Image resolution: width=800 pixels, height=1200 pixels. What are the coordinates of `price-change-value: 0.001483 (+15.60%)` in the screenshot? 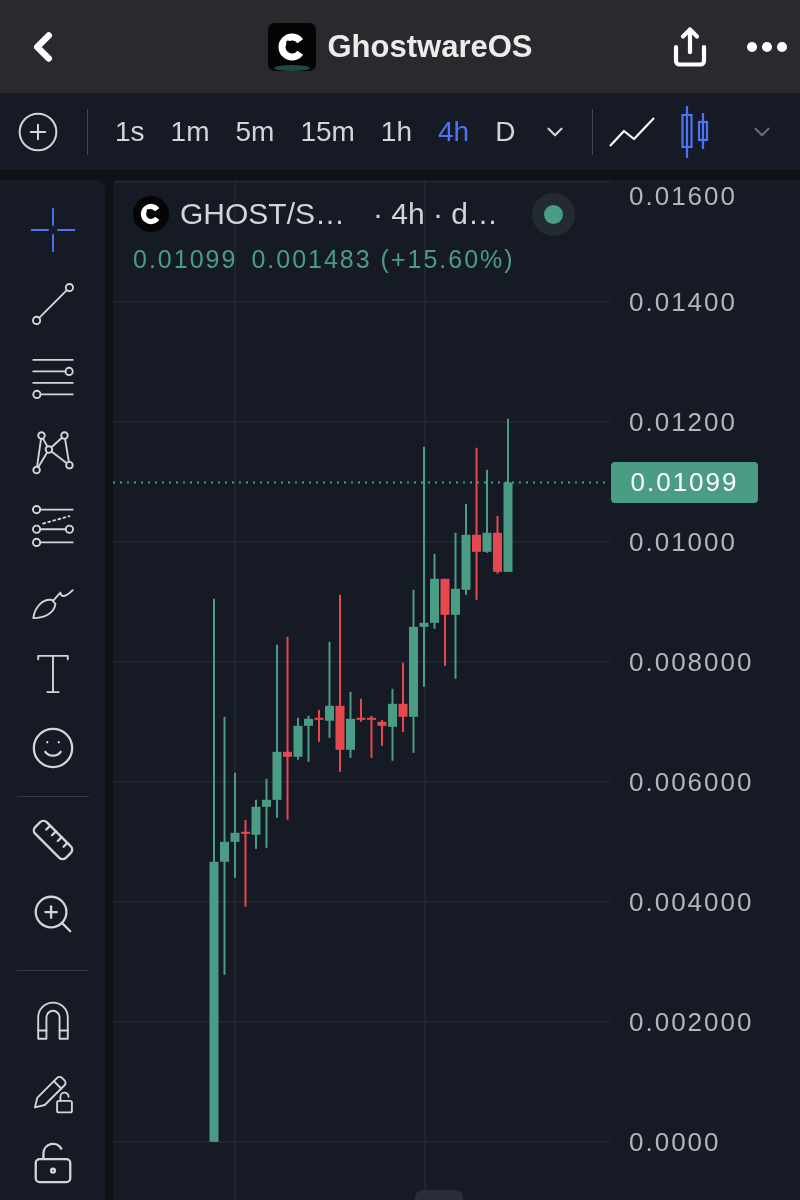 It's located at (383, 259).